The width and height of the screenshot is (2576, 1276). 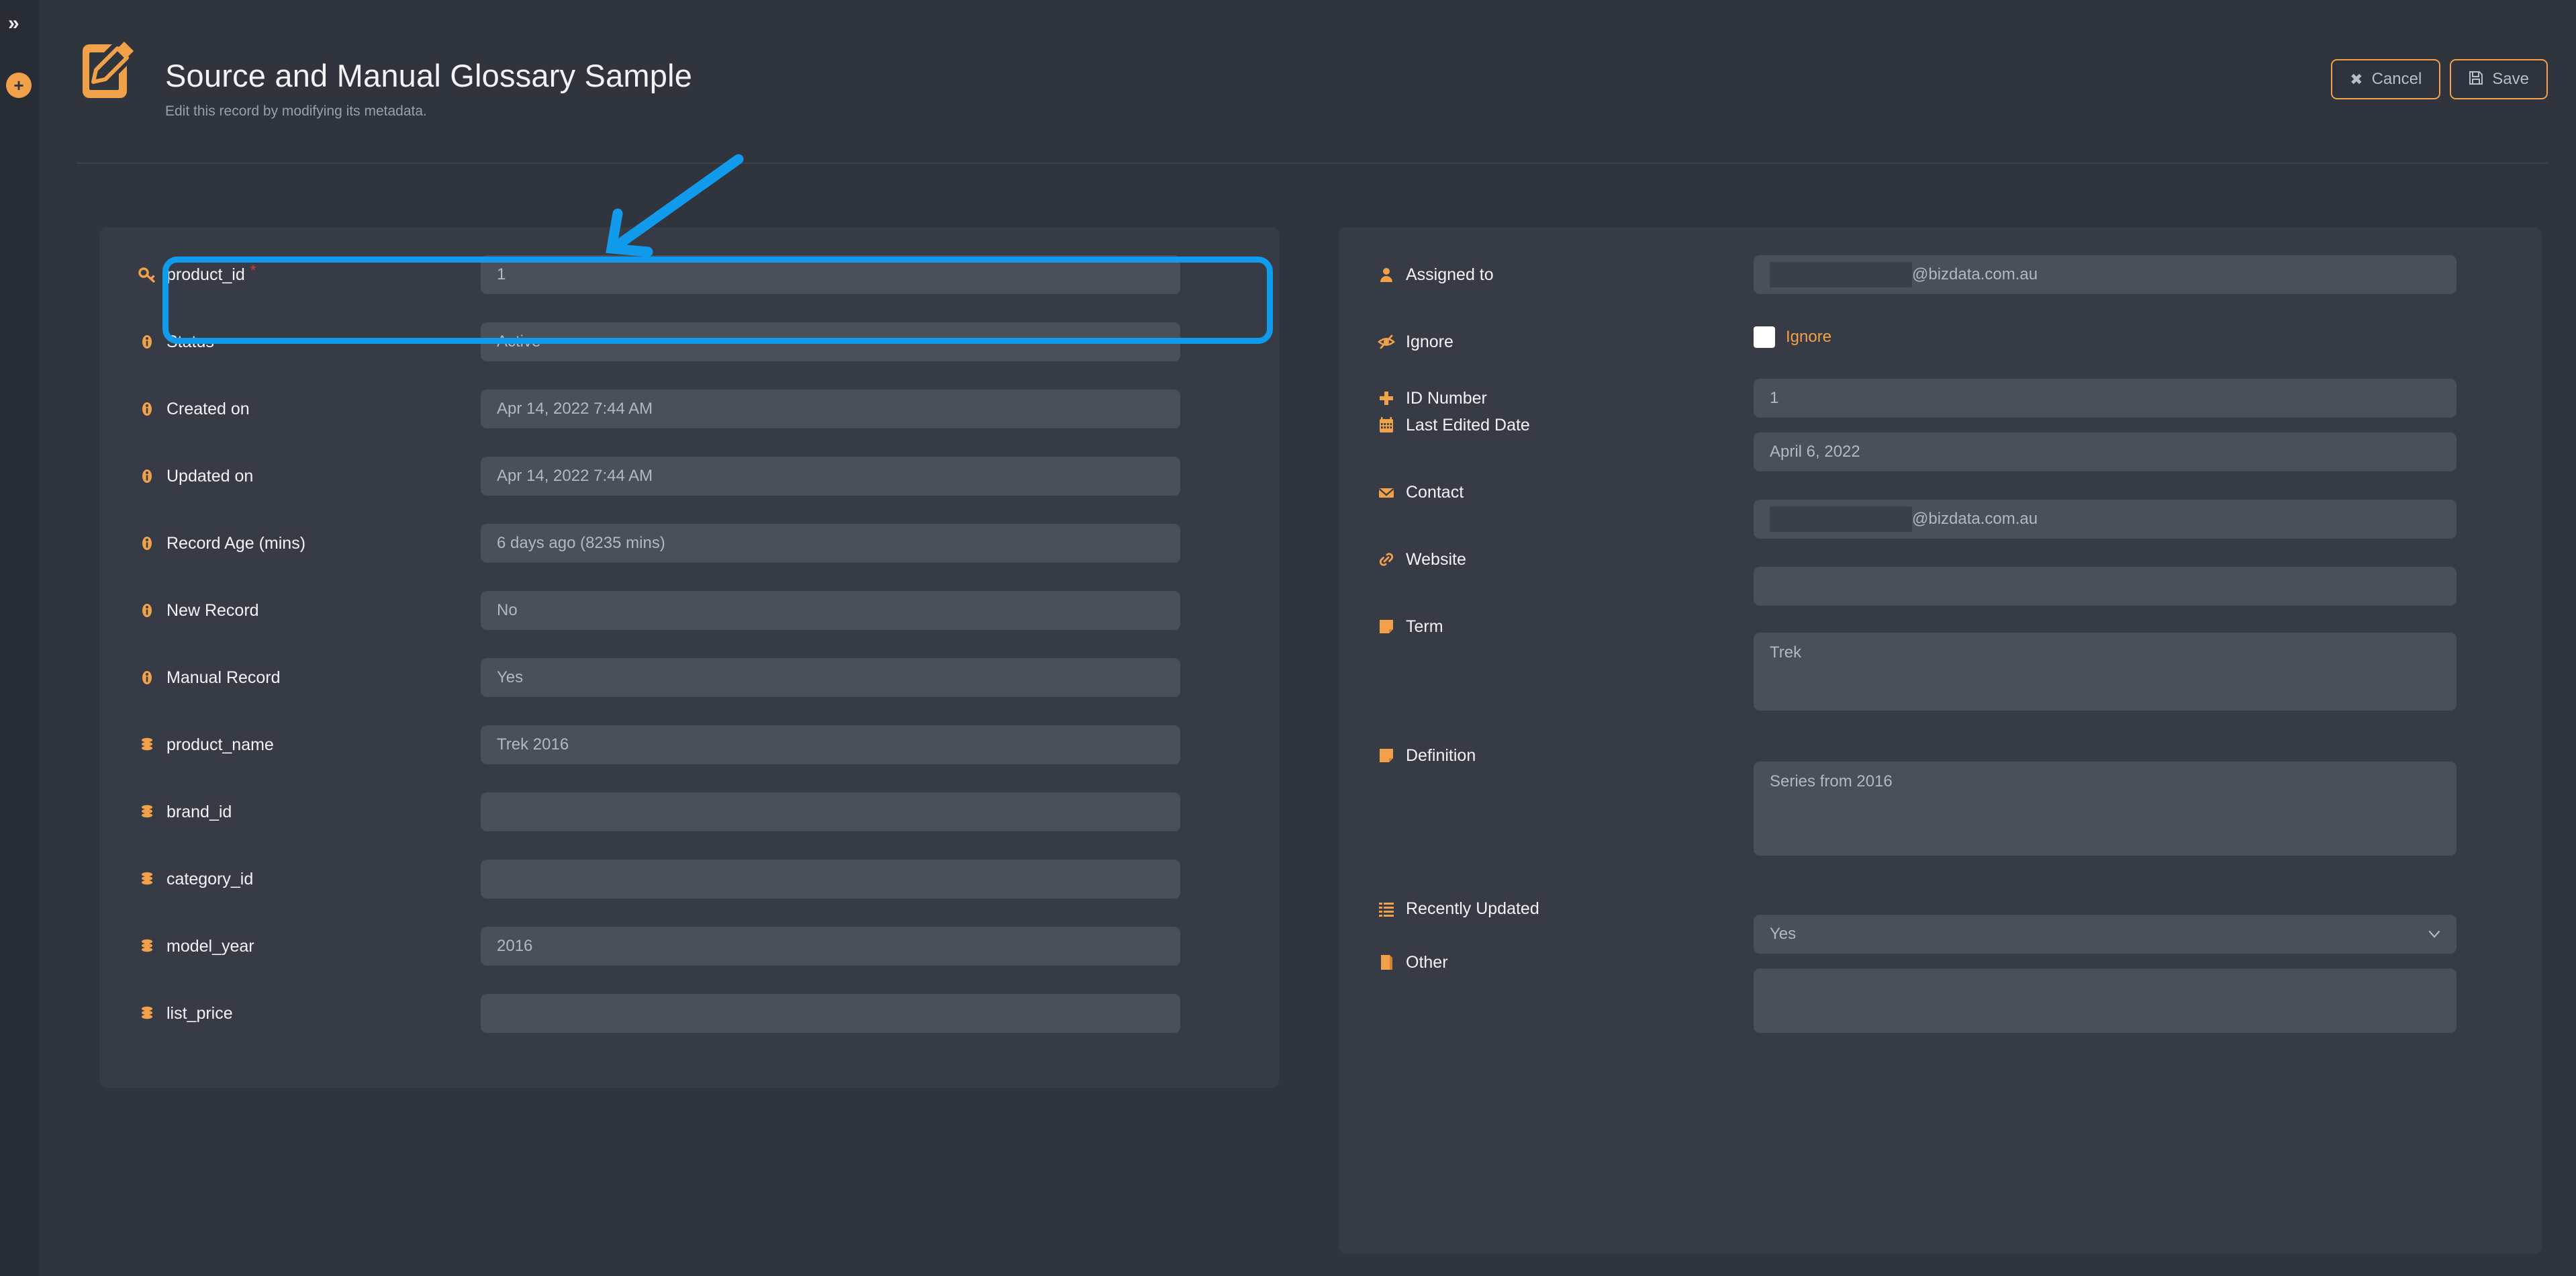 I want to click on cancel-button: ✖ Cancel, so click(x=2386, y=79).